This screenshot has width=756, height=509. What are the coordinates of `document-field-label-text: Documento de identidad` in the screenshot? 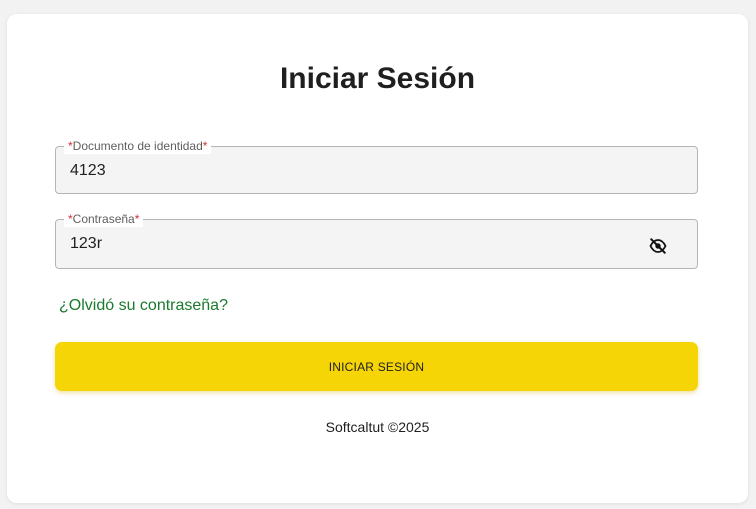 It's located at (137, 146).